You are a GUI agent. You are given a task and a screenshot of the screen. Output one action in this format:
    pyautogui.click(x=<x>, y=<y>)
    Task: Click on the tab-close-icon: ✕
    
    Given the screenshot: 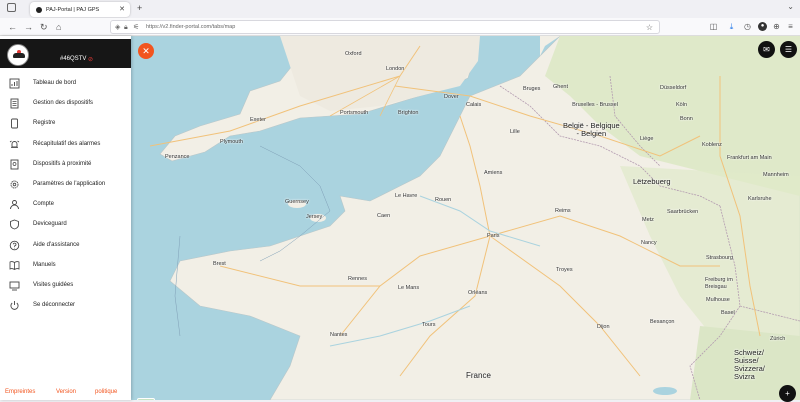 What is the action you would take?
    pyautogui.click(x=122, y=9)
    